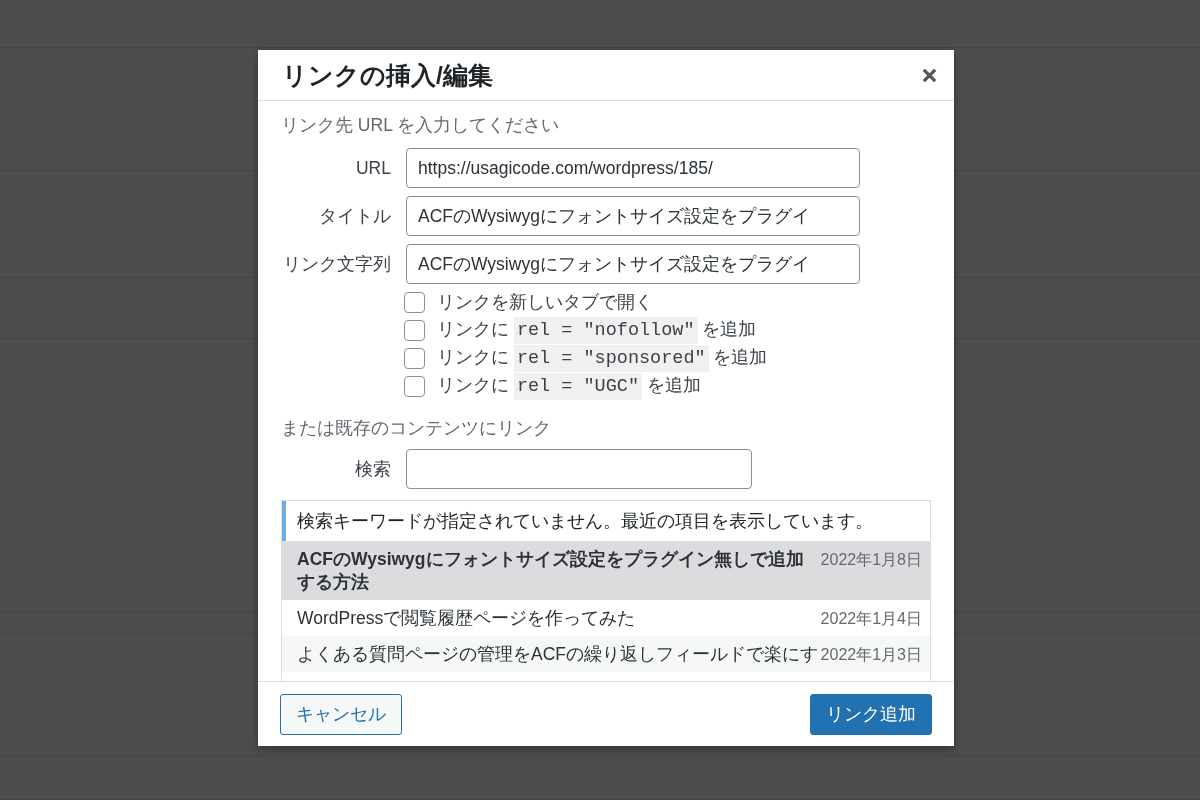 The width and height of the screenshot is (1200, 800). What do you see at coordinates (373, 168) in the screenshot?
I see `field-label: URL` at bounding box center [373, 168].